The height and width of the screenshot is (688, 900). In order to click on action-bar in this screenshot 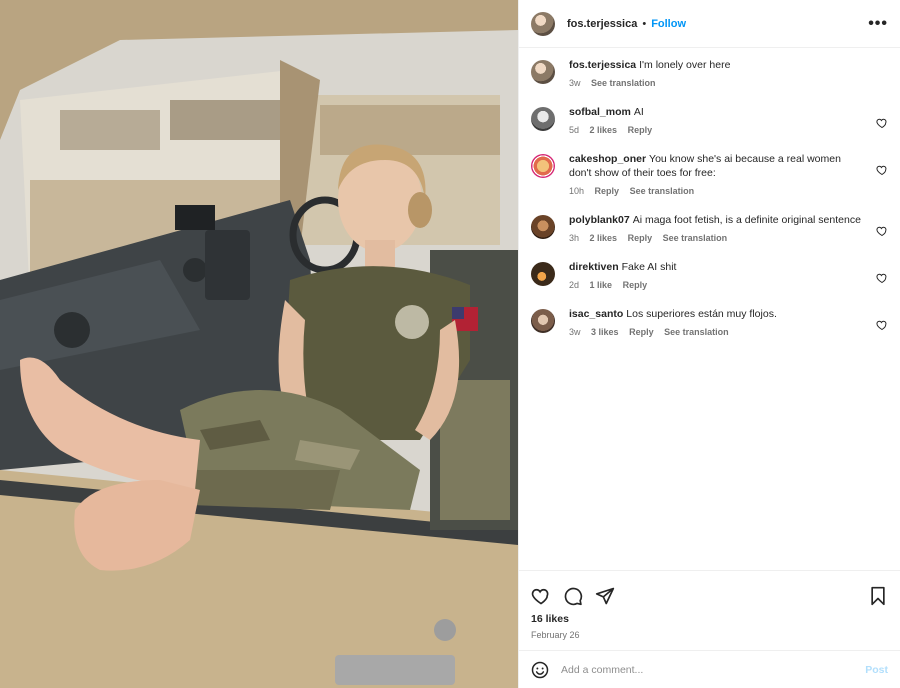, I will do `click(709, 591)`.